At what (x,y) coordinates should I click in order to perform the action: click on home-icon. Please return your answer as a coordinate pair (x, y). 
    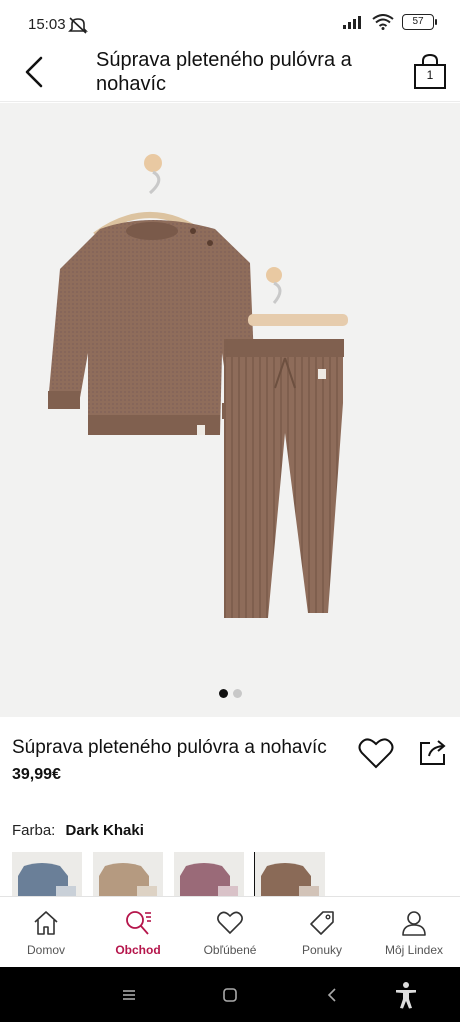
    Looking at the image, I should click on (46, 923).